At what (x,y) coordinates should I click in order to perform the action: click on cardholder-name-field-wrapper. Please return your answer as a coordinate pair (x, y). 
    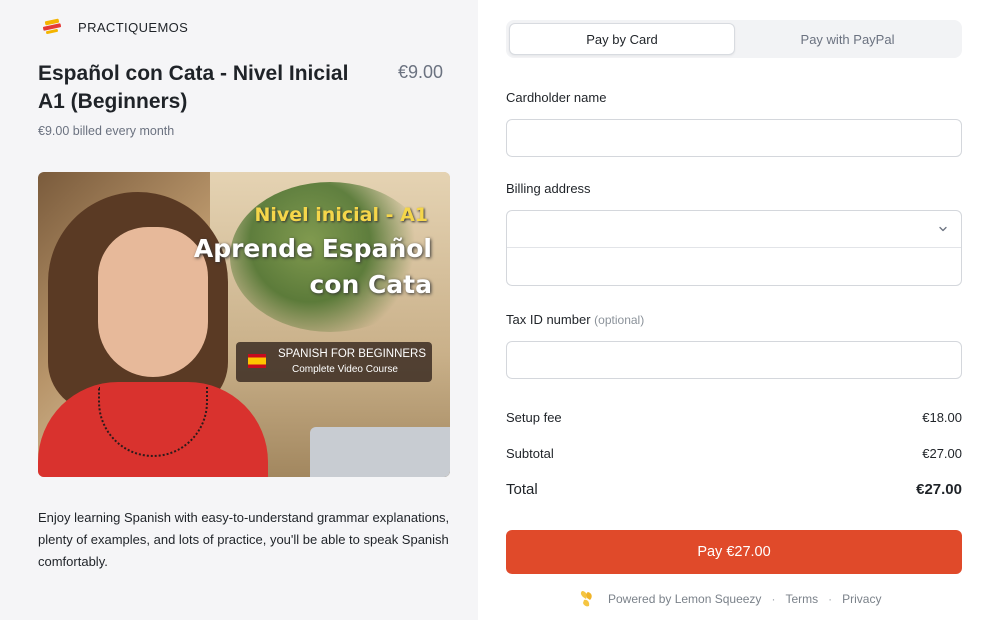
    Looking at the image, I should click on (734, 138).